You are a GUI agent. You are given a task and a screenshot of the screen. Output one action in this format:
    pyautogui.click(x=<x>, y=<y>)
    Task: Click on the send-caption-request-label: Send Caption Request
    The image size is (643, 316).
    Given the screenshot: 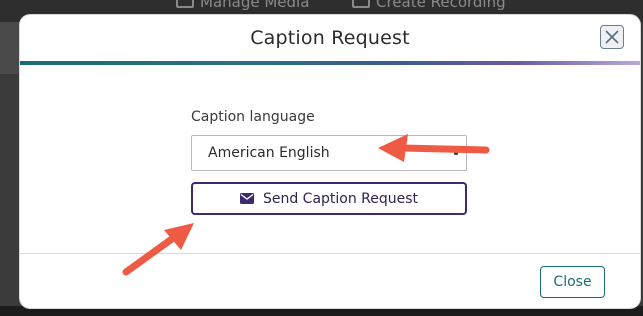 What is the action you would take?
    pyautogui.click(x=340, y=198)
    